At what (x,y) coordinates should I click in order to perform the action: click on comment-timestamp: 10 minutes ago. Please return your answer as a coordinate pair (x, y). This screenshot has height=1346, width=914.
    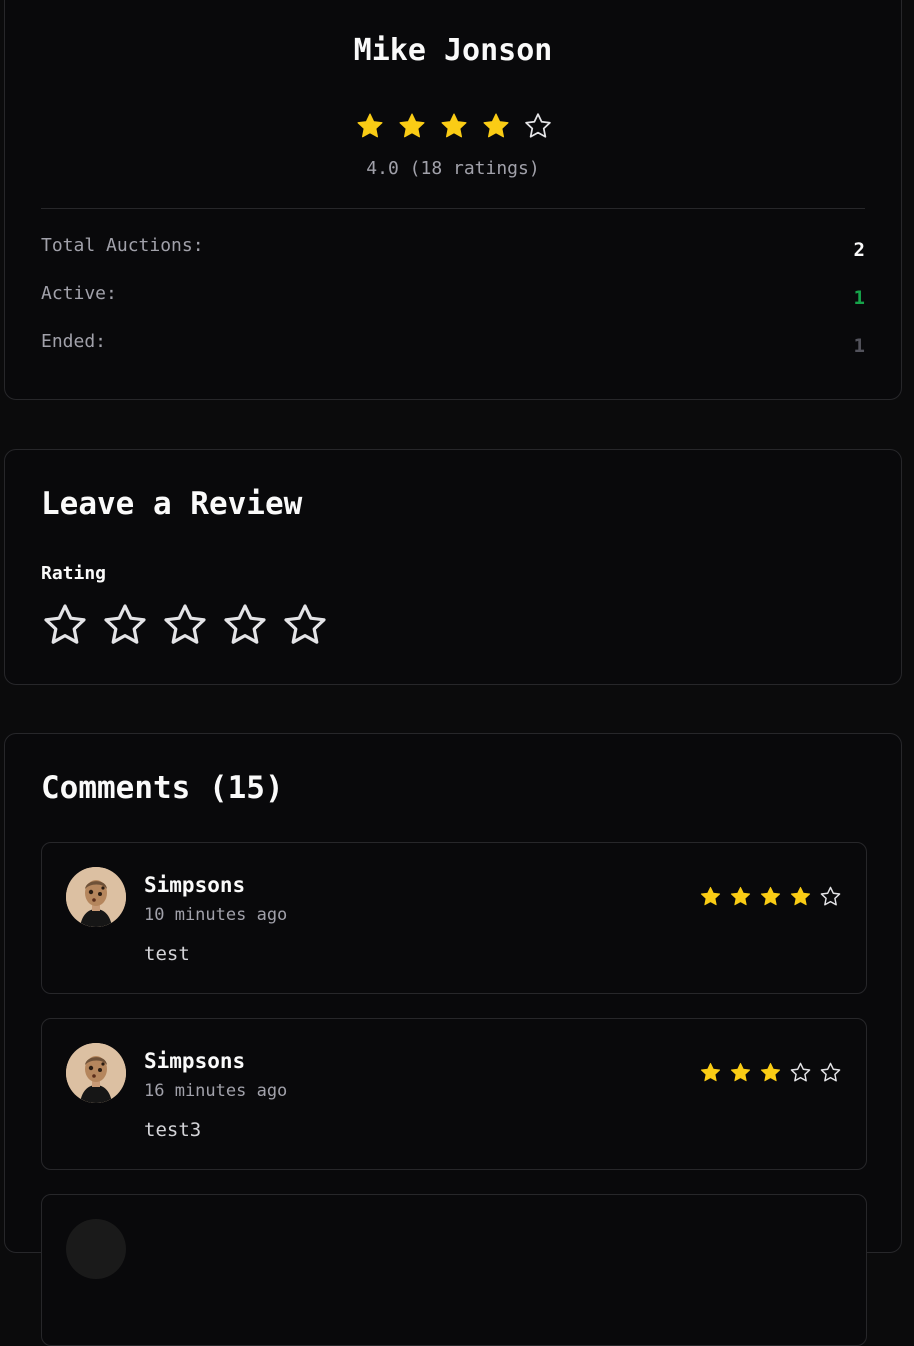
    Looking at the image, I should click on (216, 915).